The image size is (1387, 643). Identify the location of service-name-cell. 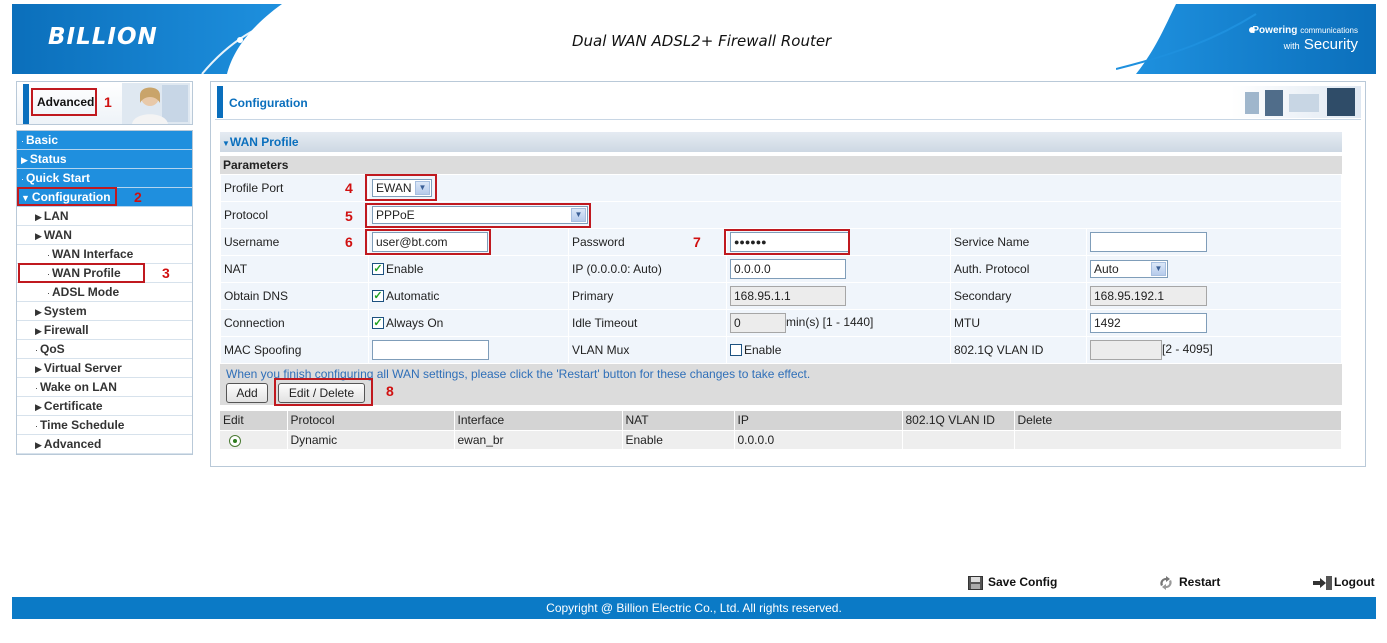
(1214, 242).